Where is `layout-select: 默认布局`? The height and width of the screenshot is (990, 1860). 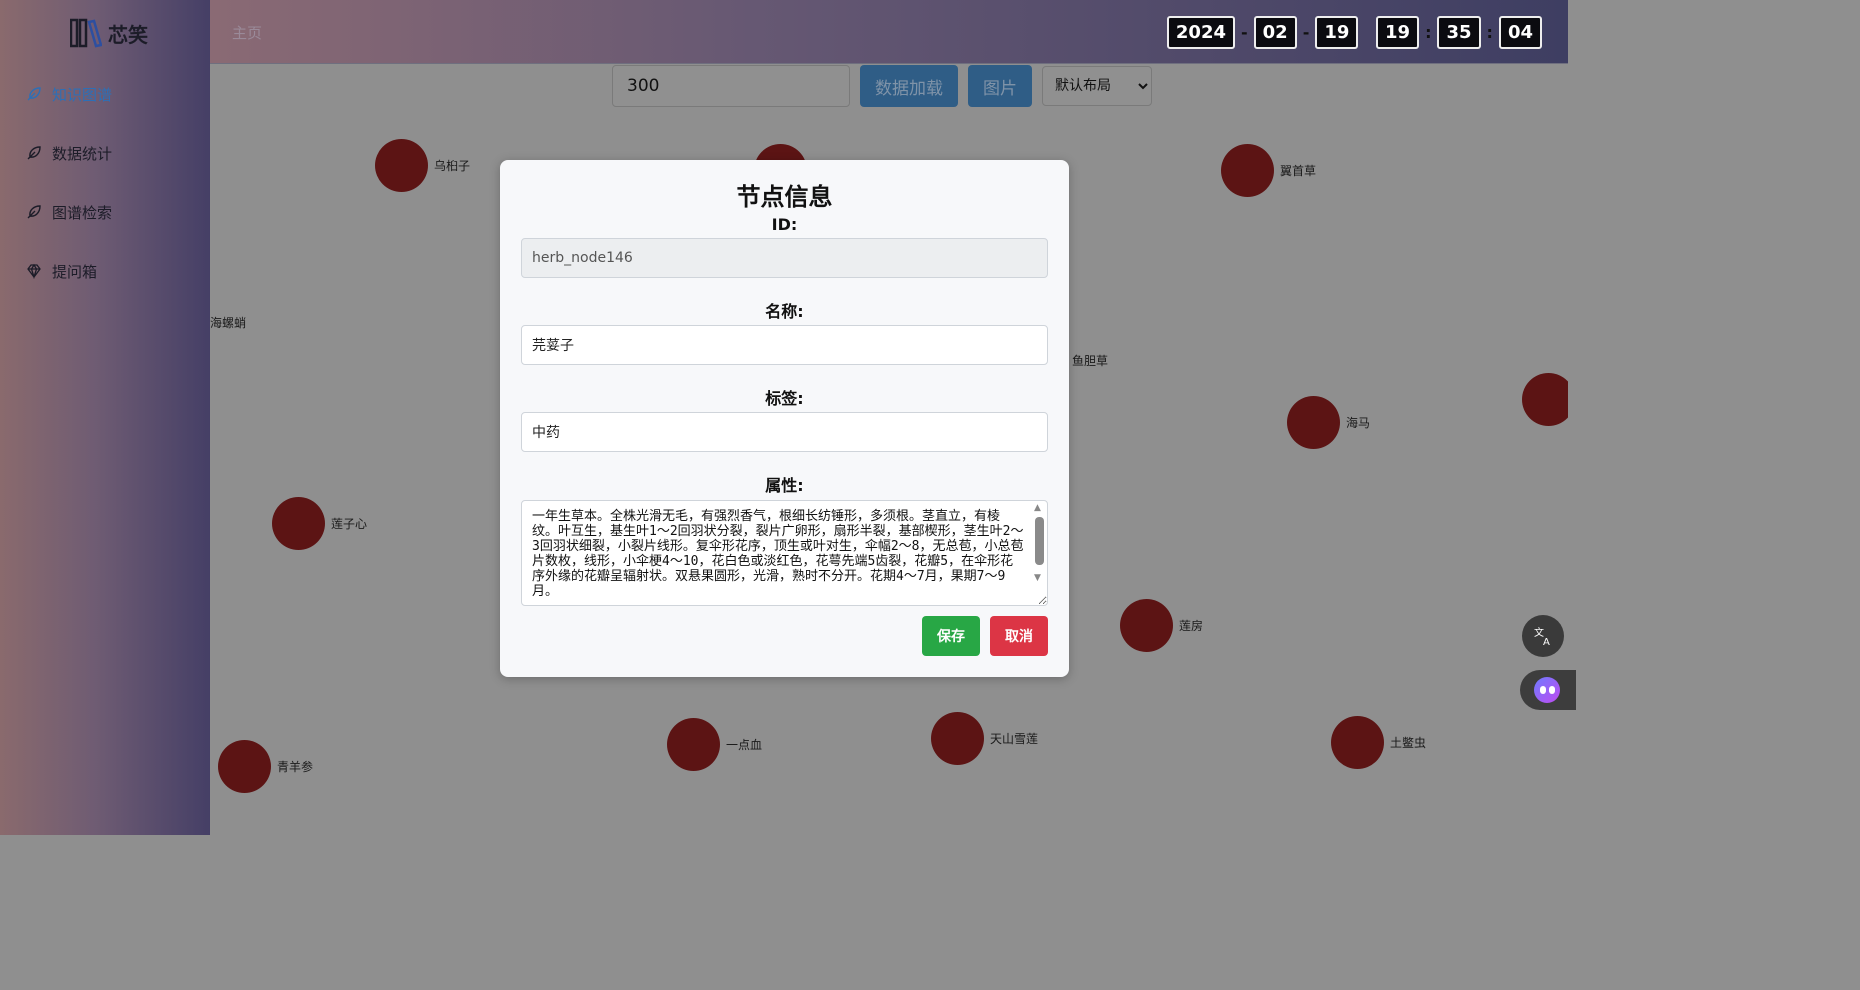 layout-select: 默认布局 is located at coordinates (1097, 86).